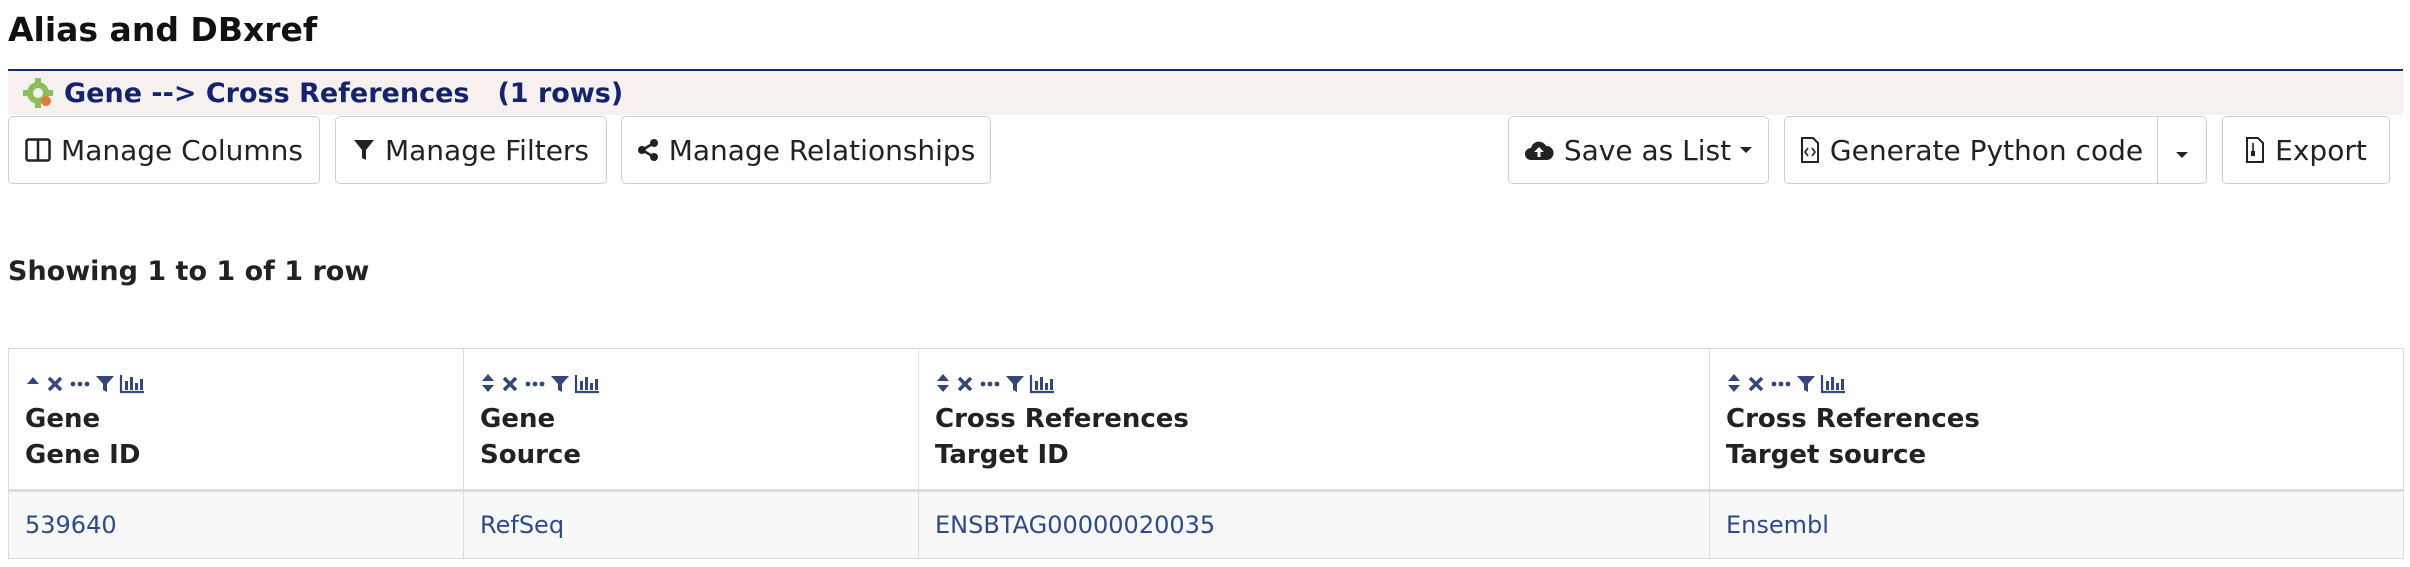 This screenshot has width=2410, height=567. Describe the element at coordinates (2321, 150) in the screenshot. I see `export-label: Export` at that location.